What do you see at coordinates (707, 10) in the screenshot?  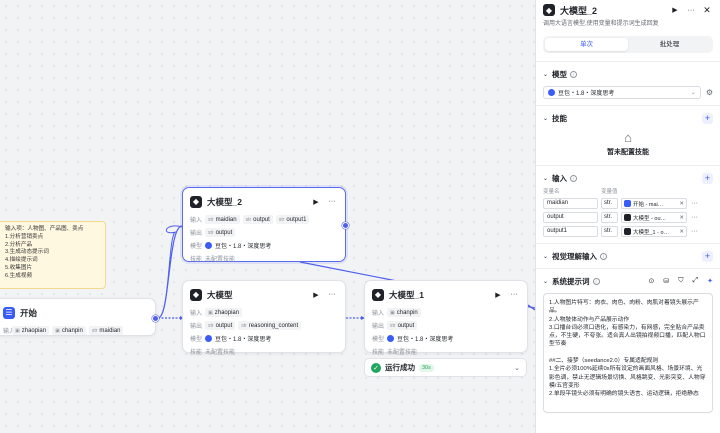 I see `close-icon: ✕` at bounding box center [707, 10].